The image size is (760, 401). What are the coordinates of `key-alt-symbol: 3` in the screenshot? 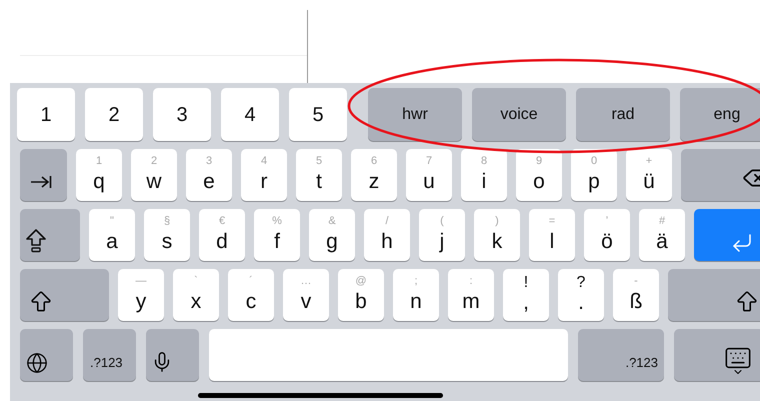 It's located at (209, 161).